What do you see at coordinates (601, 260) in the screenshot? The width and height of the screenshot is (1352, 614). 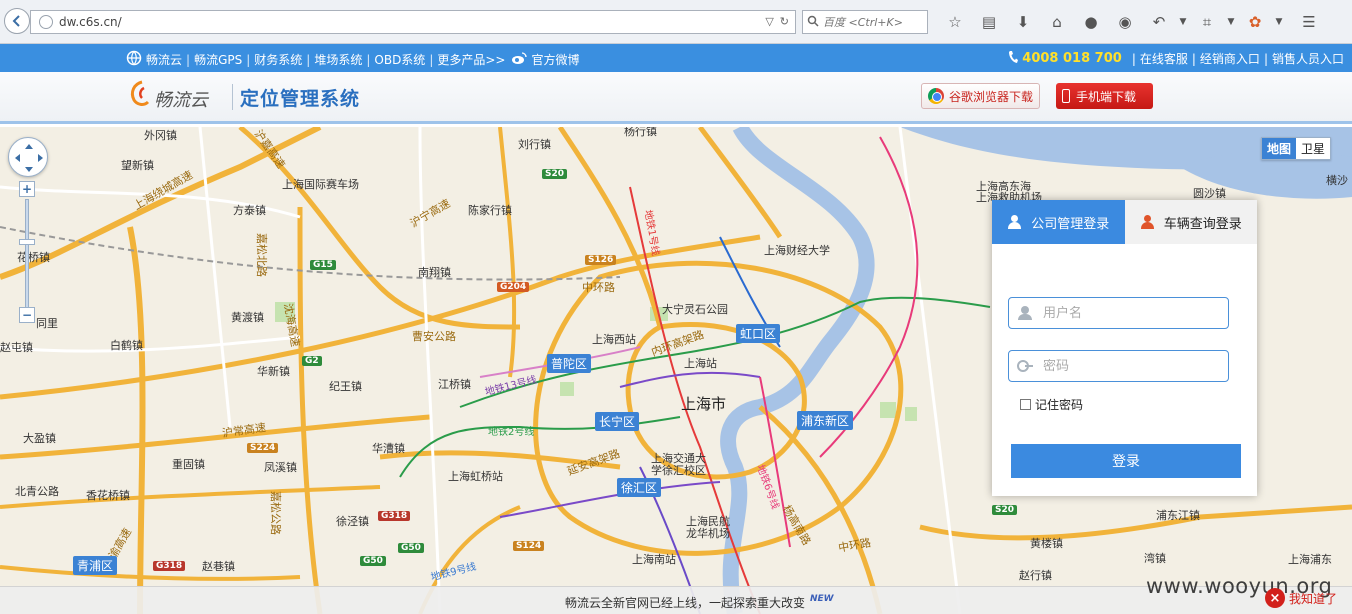 I see `road-badge: S126` at bounding box center [601, 260].